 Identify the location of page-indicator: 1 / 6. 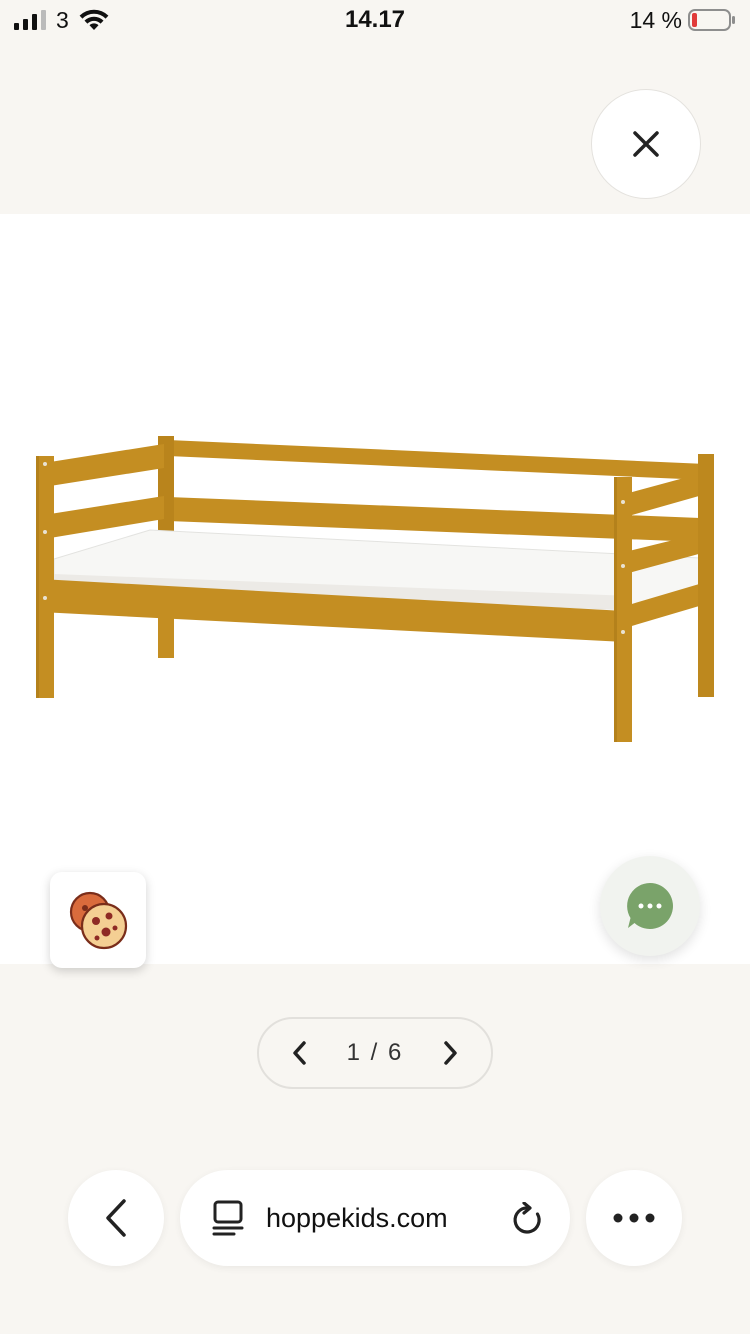
(375, 1052).